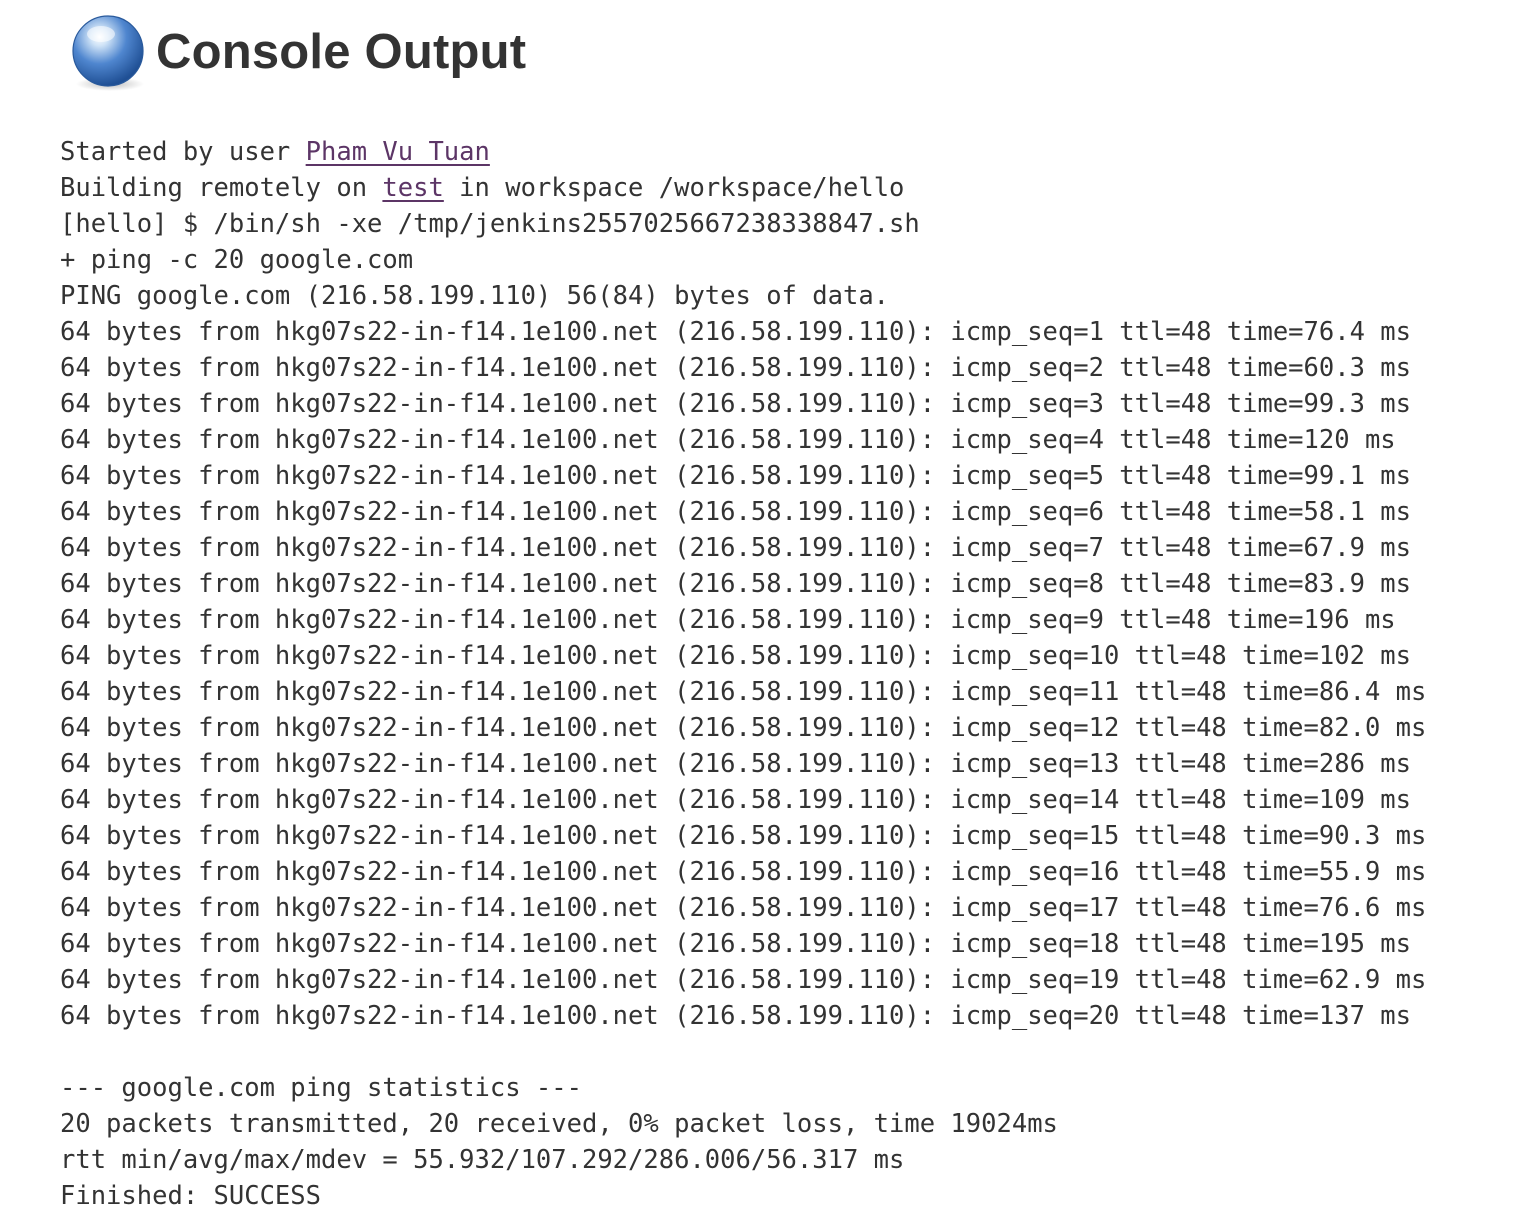  What do you see at coordinates (183, 152) in the screenshot?
I see `started-prefix: Started by user` at bounding box center [183, 152].